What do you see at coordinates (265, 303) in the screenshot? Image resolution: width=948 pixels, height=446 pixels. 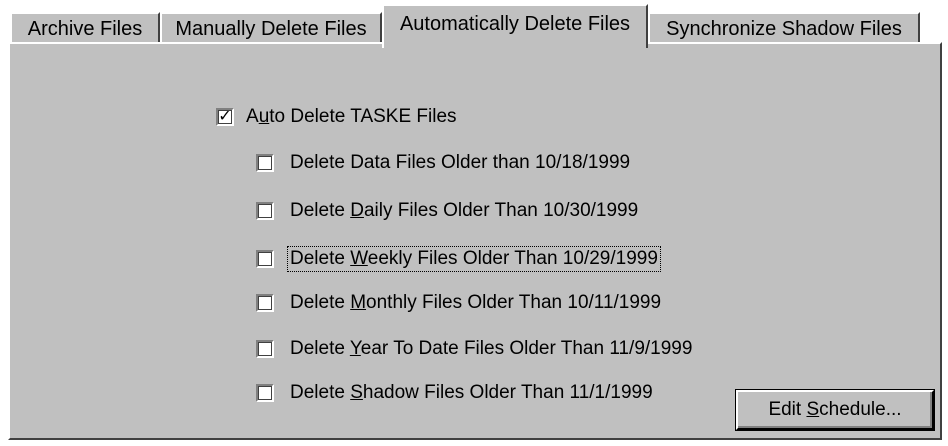 I see `delete-monthly-files-checkbox` at bounding box center [265, 303].